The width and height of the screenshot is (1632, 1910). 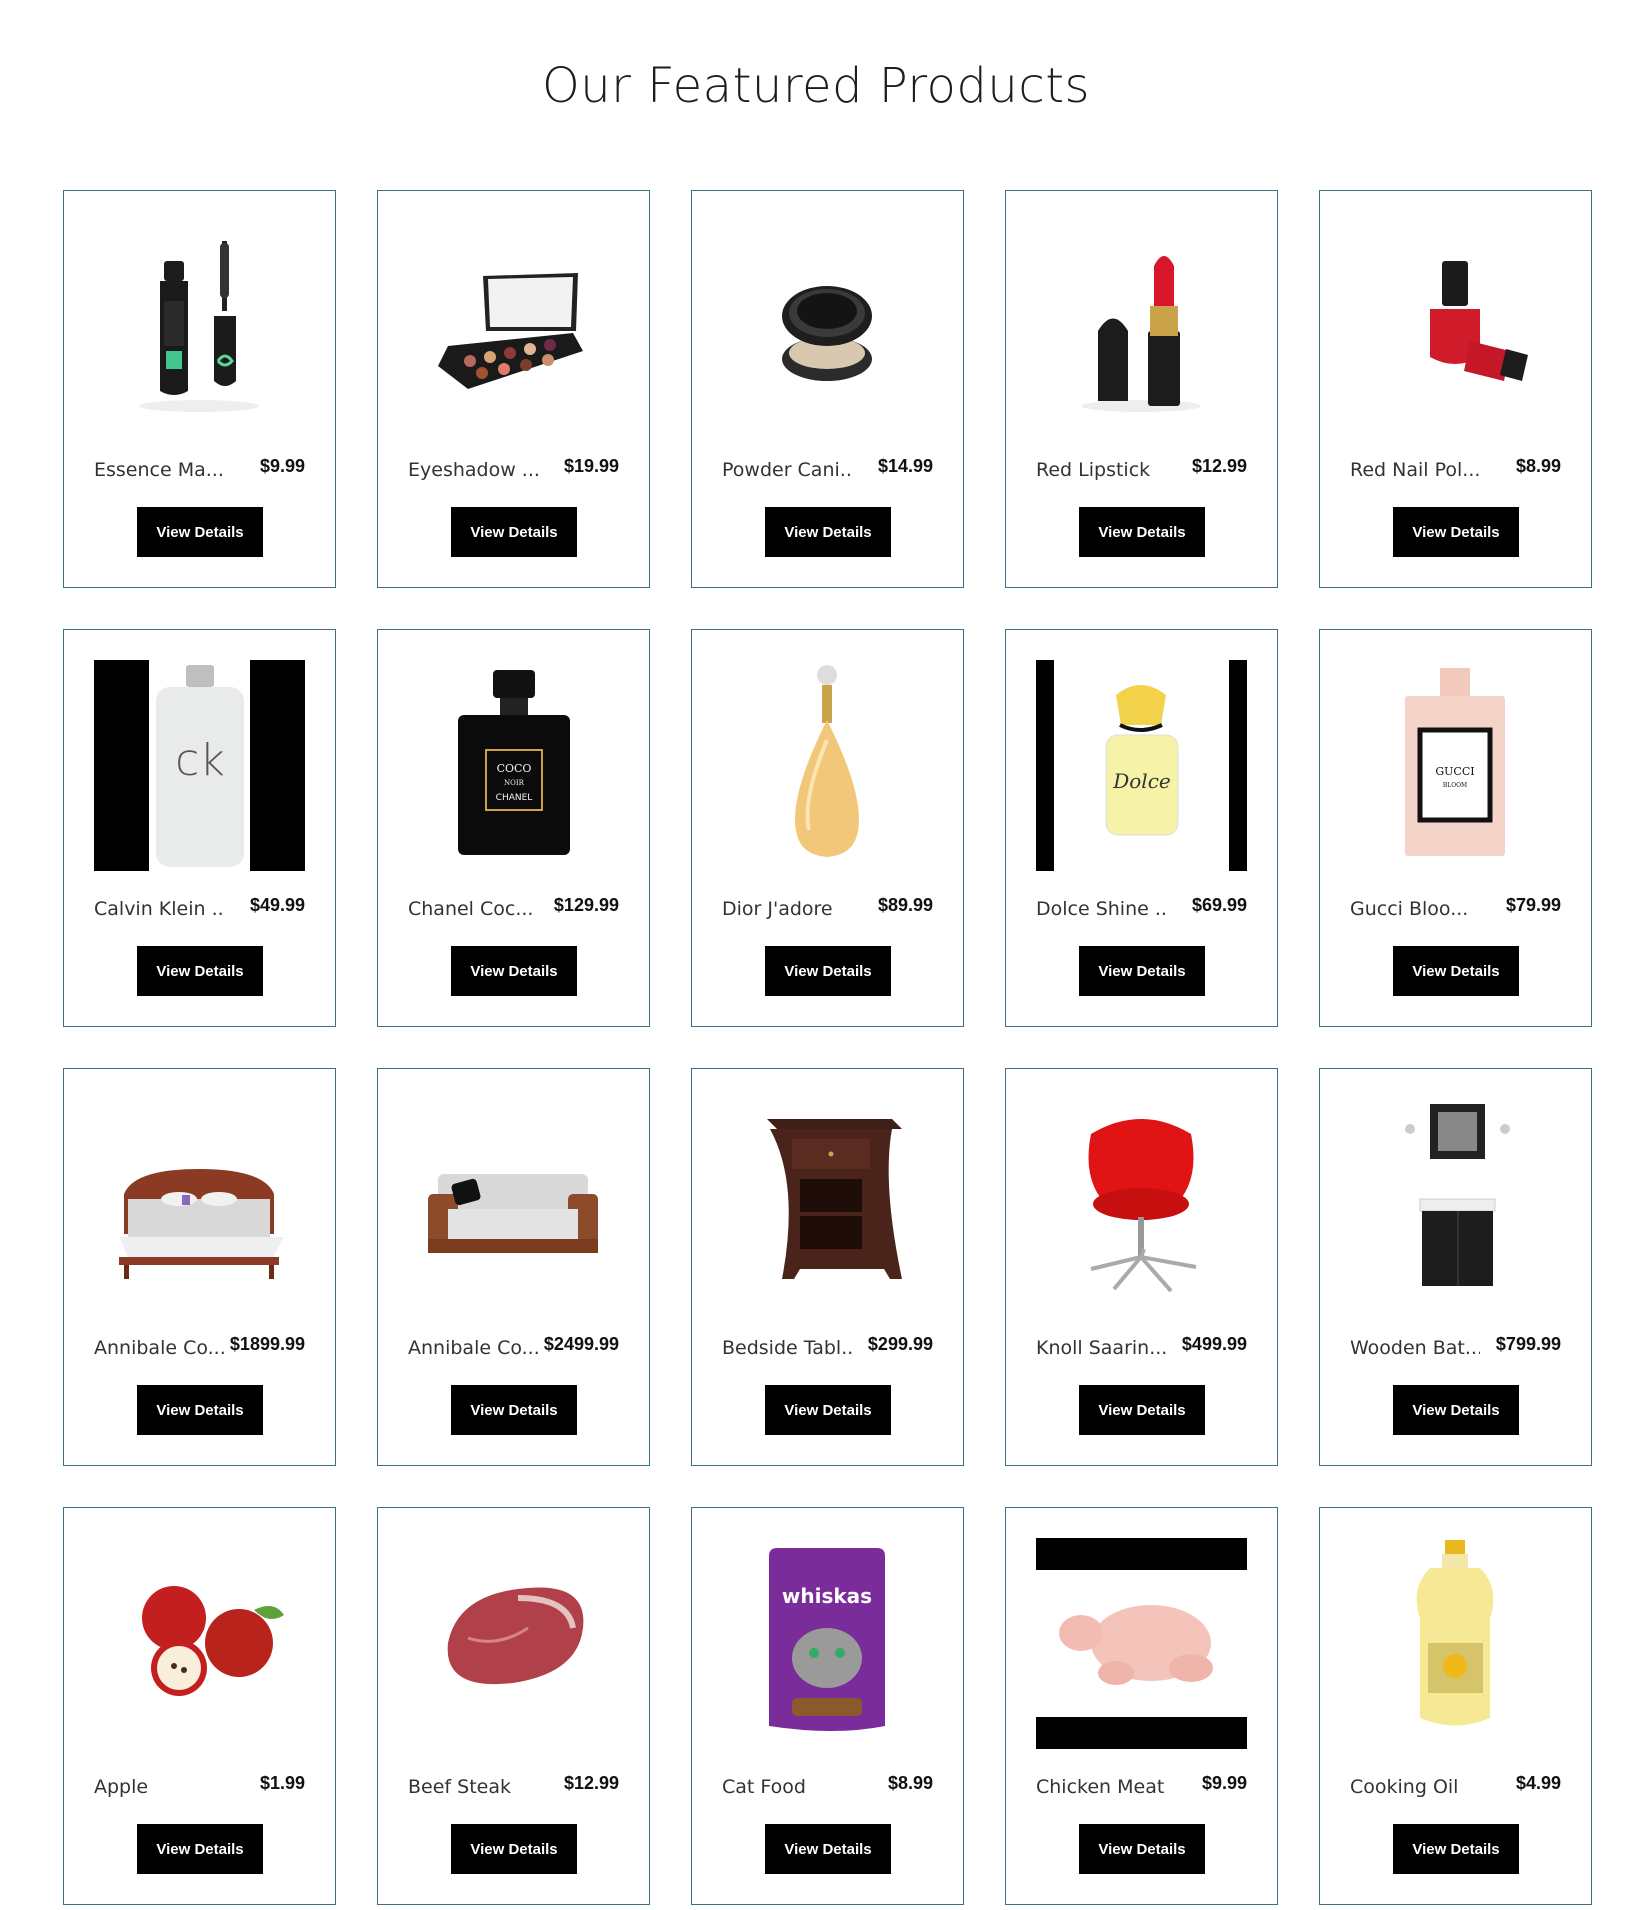 I want to click on product-price: $79.99, so click(x=1533, y=905).